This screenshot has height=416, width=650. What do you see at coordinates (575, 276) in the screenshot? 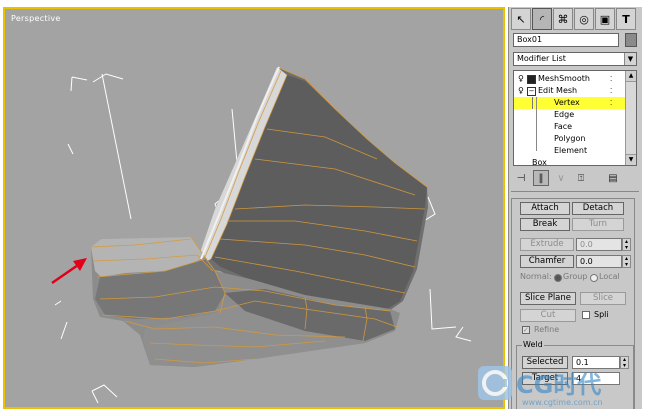
I see `group-label: Group` at bounding box center [575, 276].